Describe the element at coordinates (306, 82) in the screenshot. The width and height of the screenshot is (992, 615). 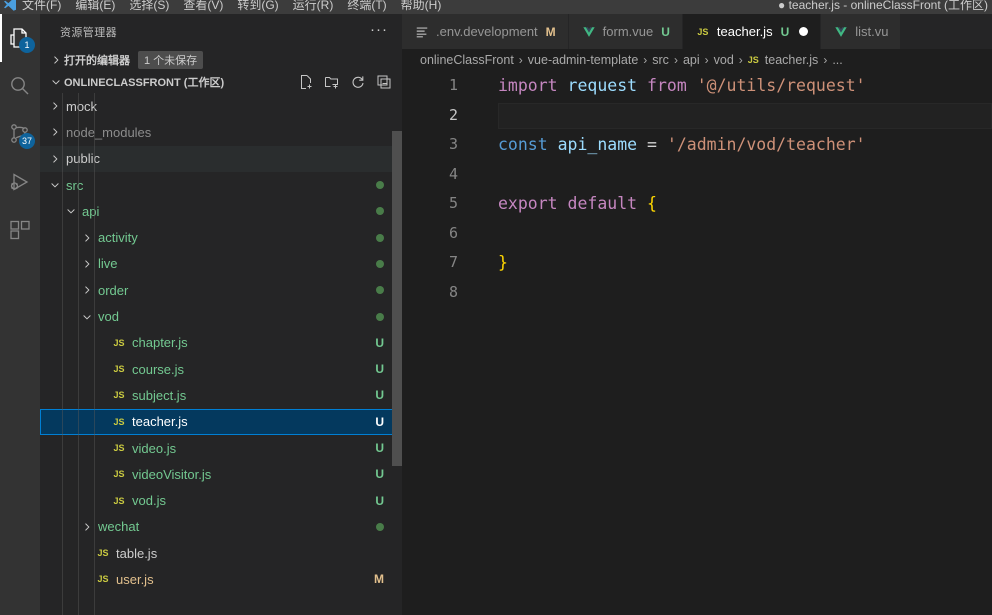
I see `new-file-icon` at that location.